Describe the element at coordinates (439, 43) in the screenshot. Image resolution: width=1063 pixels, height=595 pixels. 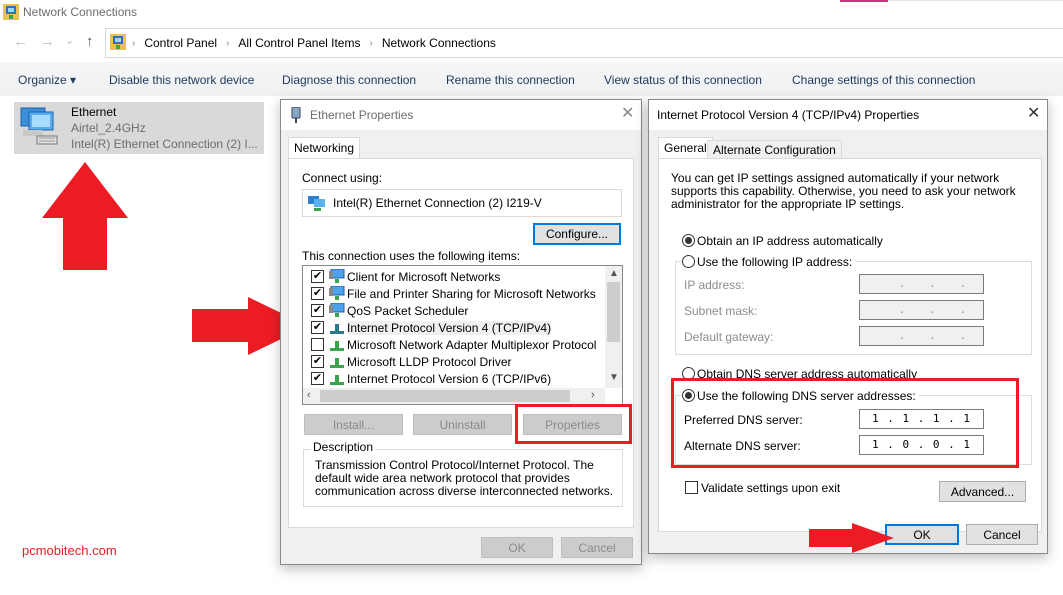
I see `breadcrumb-network-connections: Network Connections` at that location.